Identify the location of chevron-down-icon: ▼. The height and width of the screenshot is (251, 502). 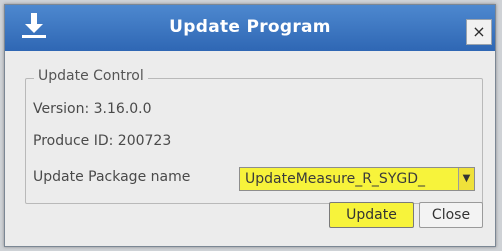
(466, 179).